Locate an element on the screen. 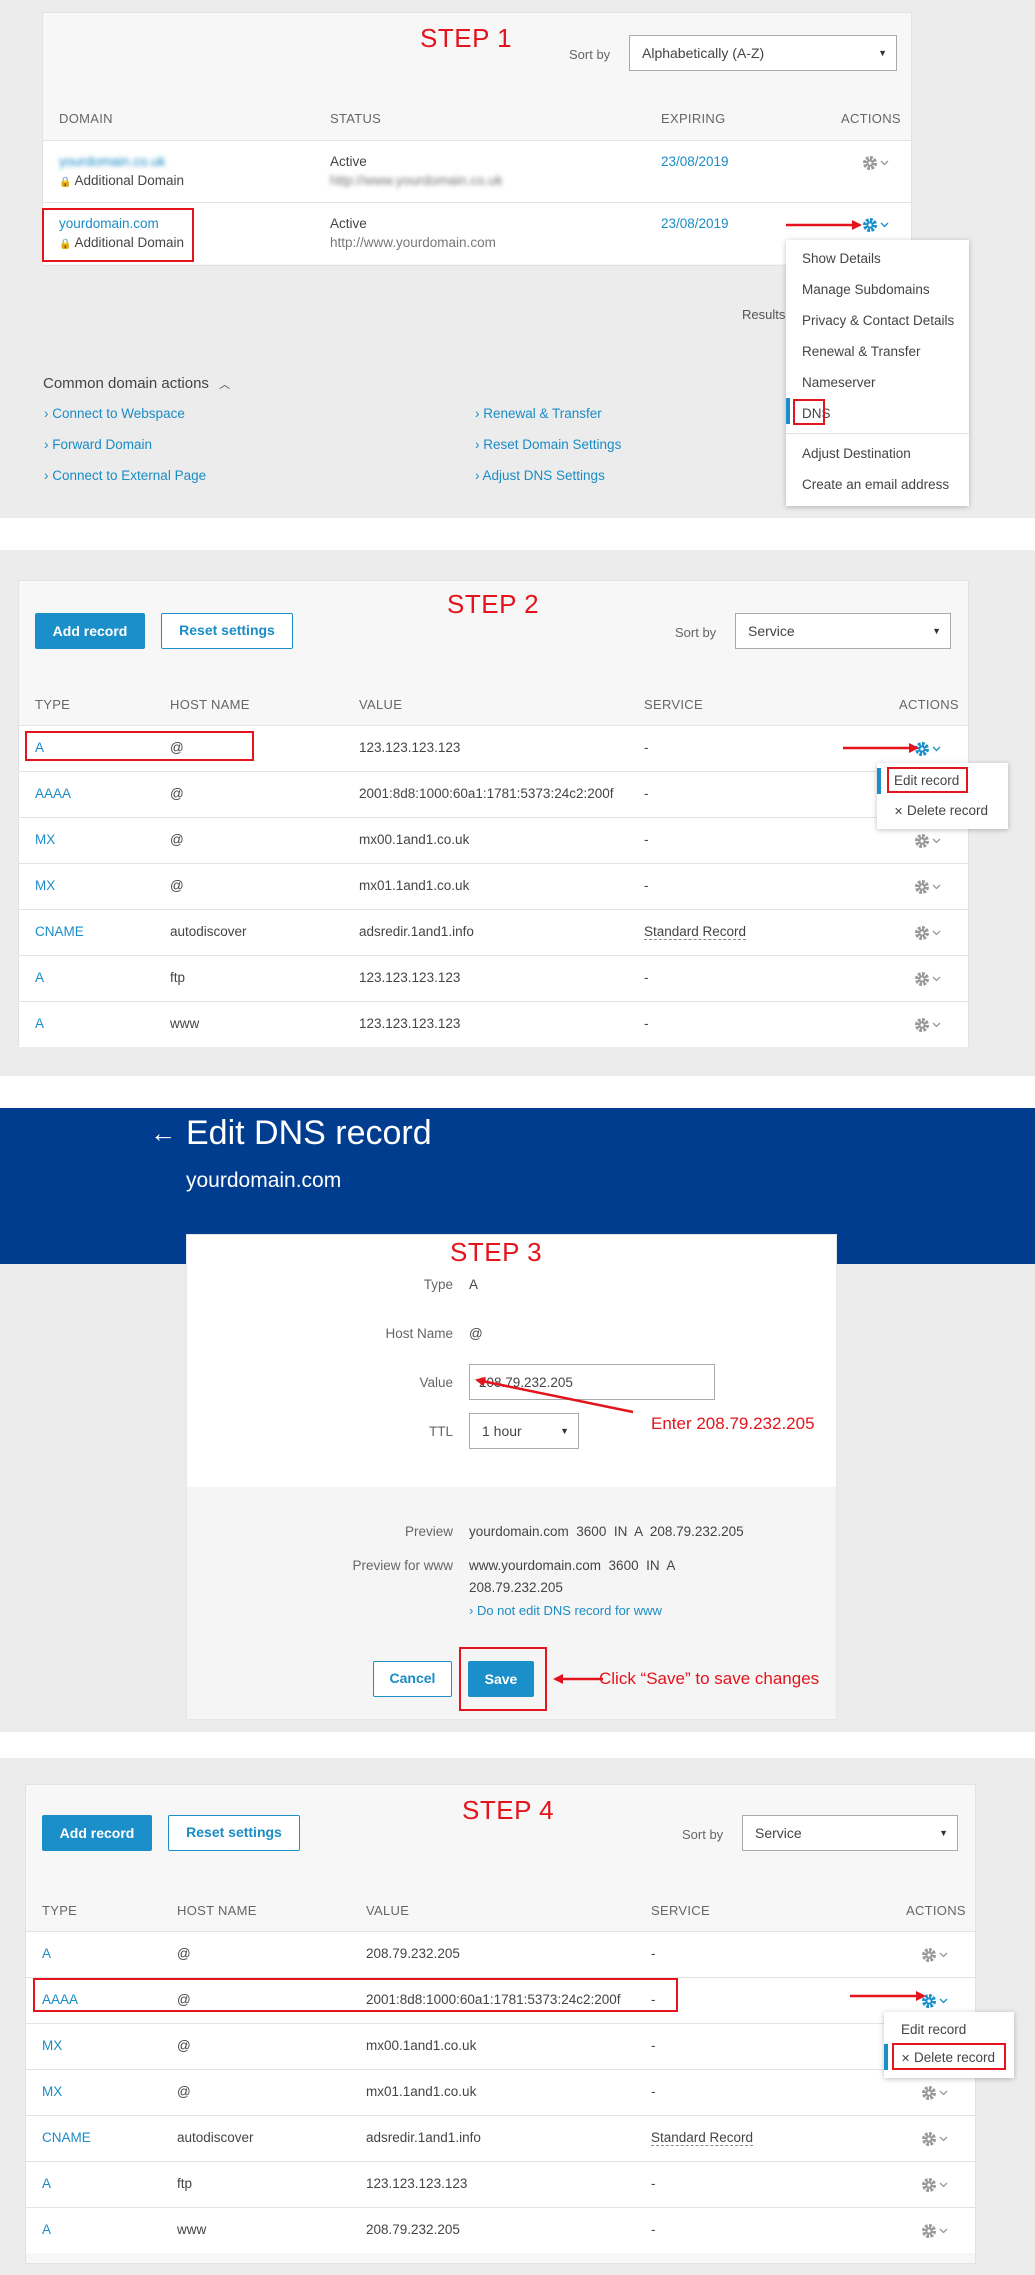 The height and width of the screenshot is (2275, 1035). record-value: mx00.1and1.co.uk is located at coordinates (414, 839).